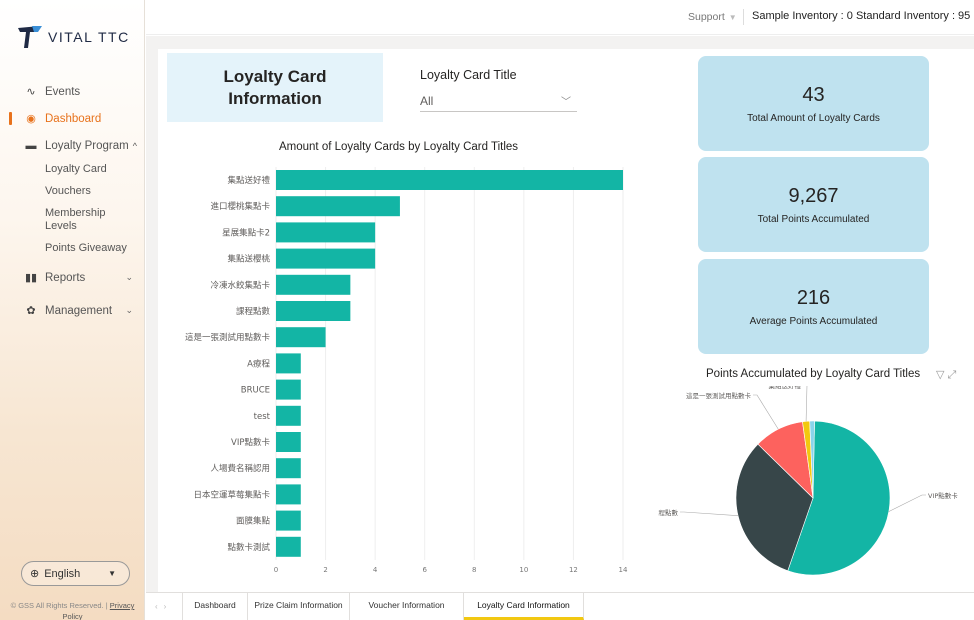 Image resolution: width=974 pixels, height=620 pixels. What do you see at coordinates (813, 298) in the screenshot?
I see `kpi-value: 216` at bounding box center [813, 298].